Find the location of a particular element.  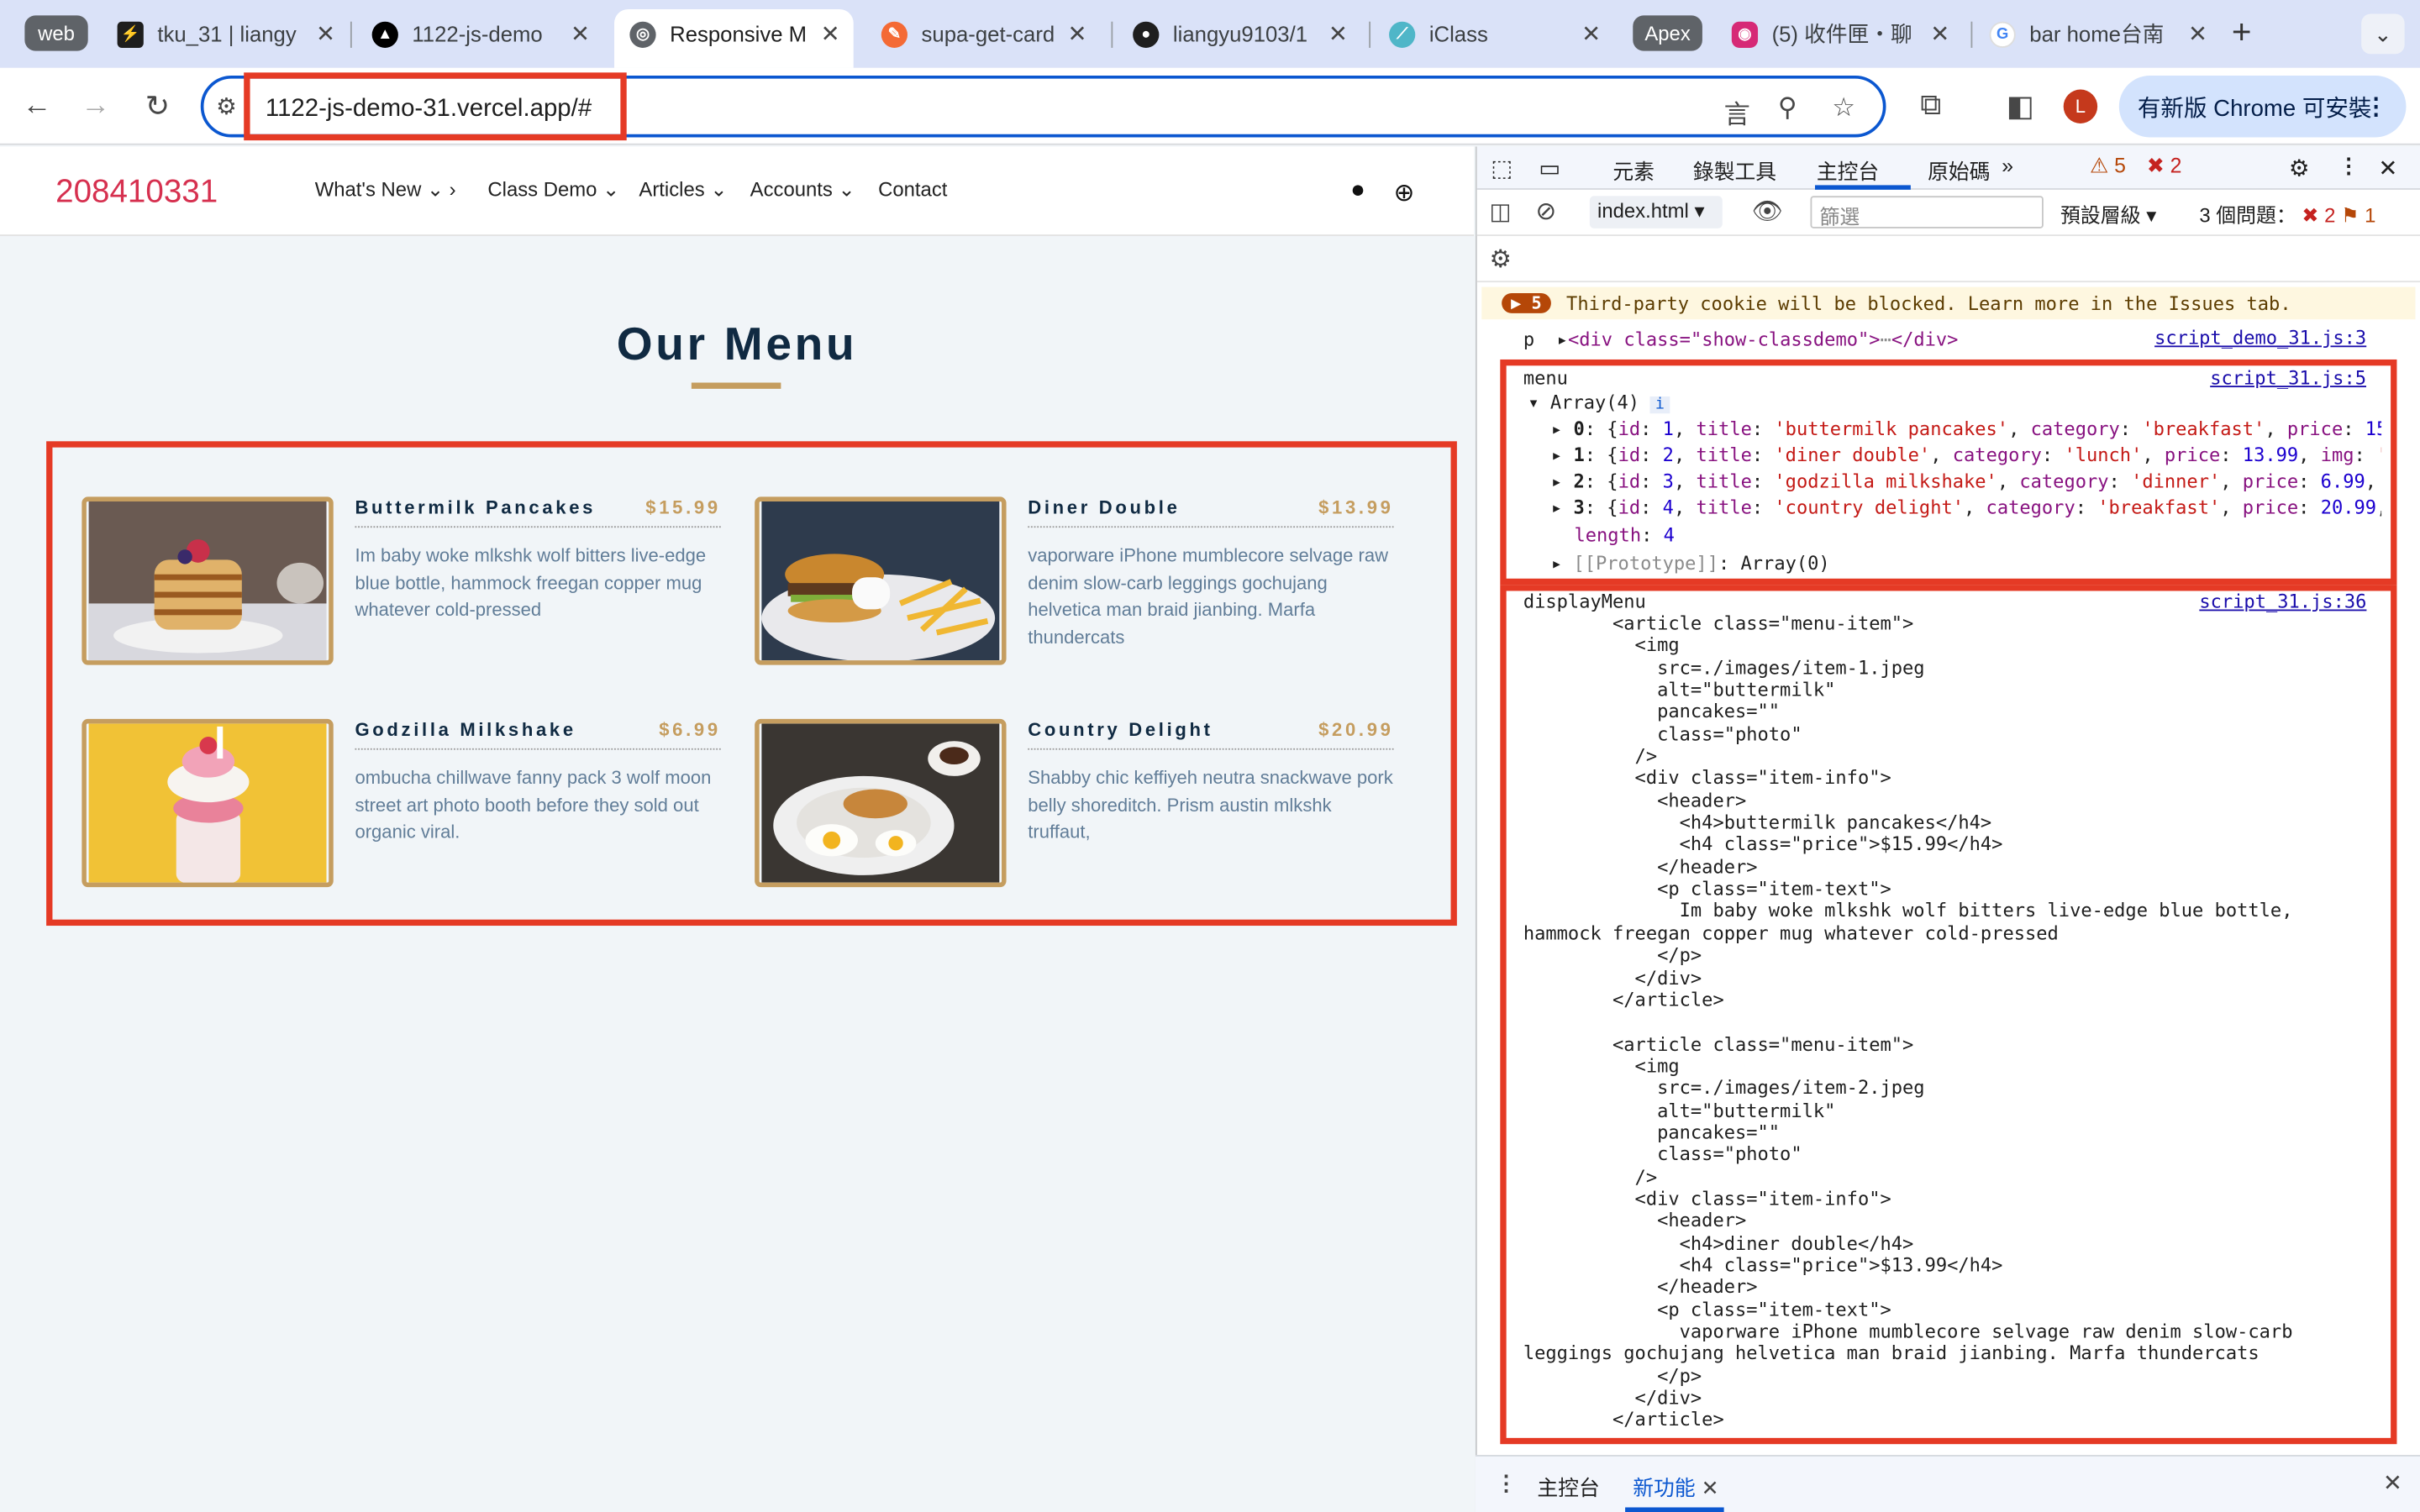

drawer-tab-whats-new: 新功能 ✕ is located at coordinates (1676, 1485).